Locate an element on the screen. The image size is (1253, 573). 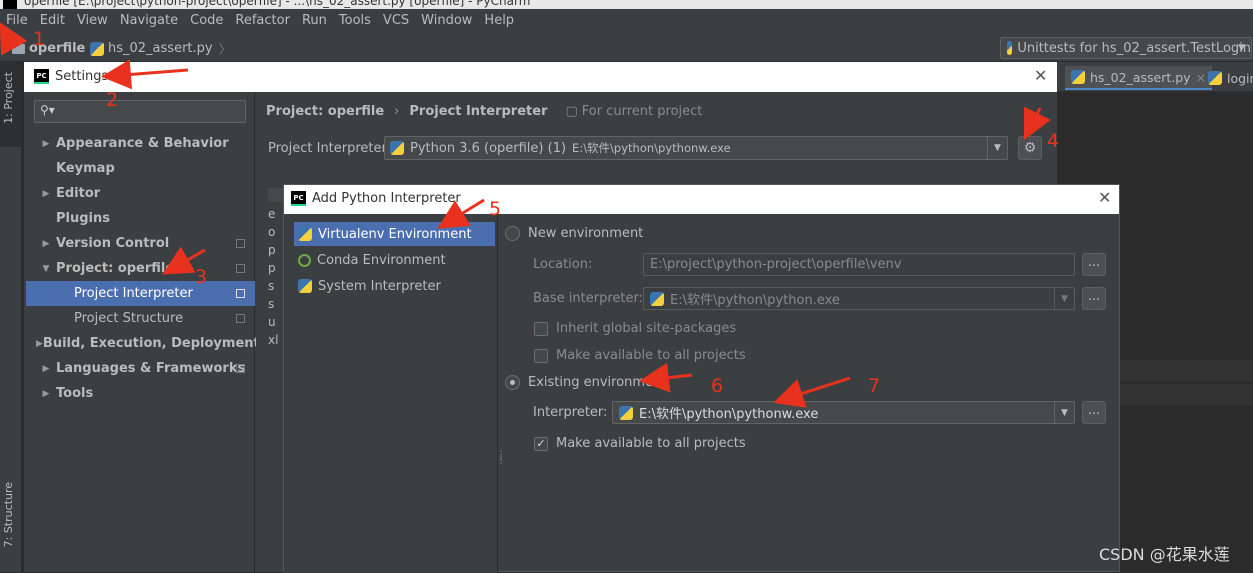
watermark: CSDN @花果水莲 is located at coordinates (1164, 554).